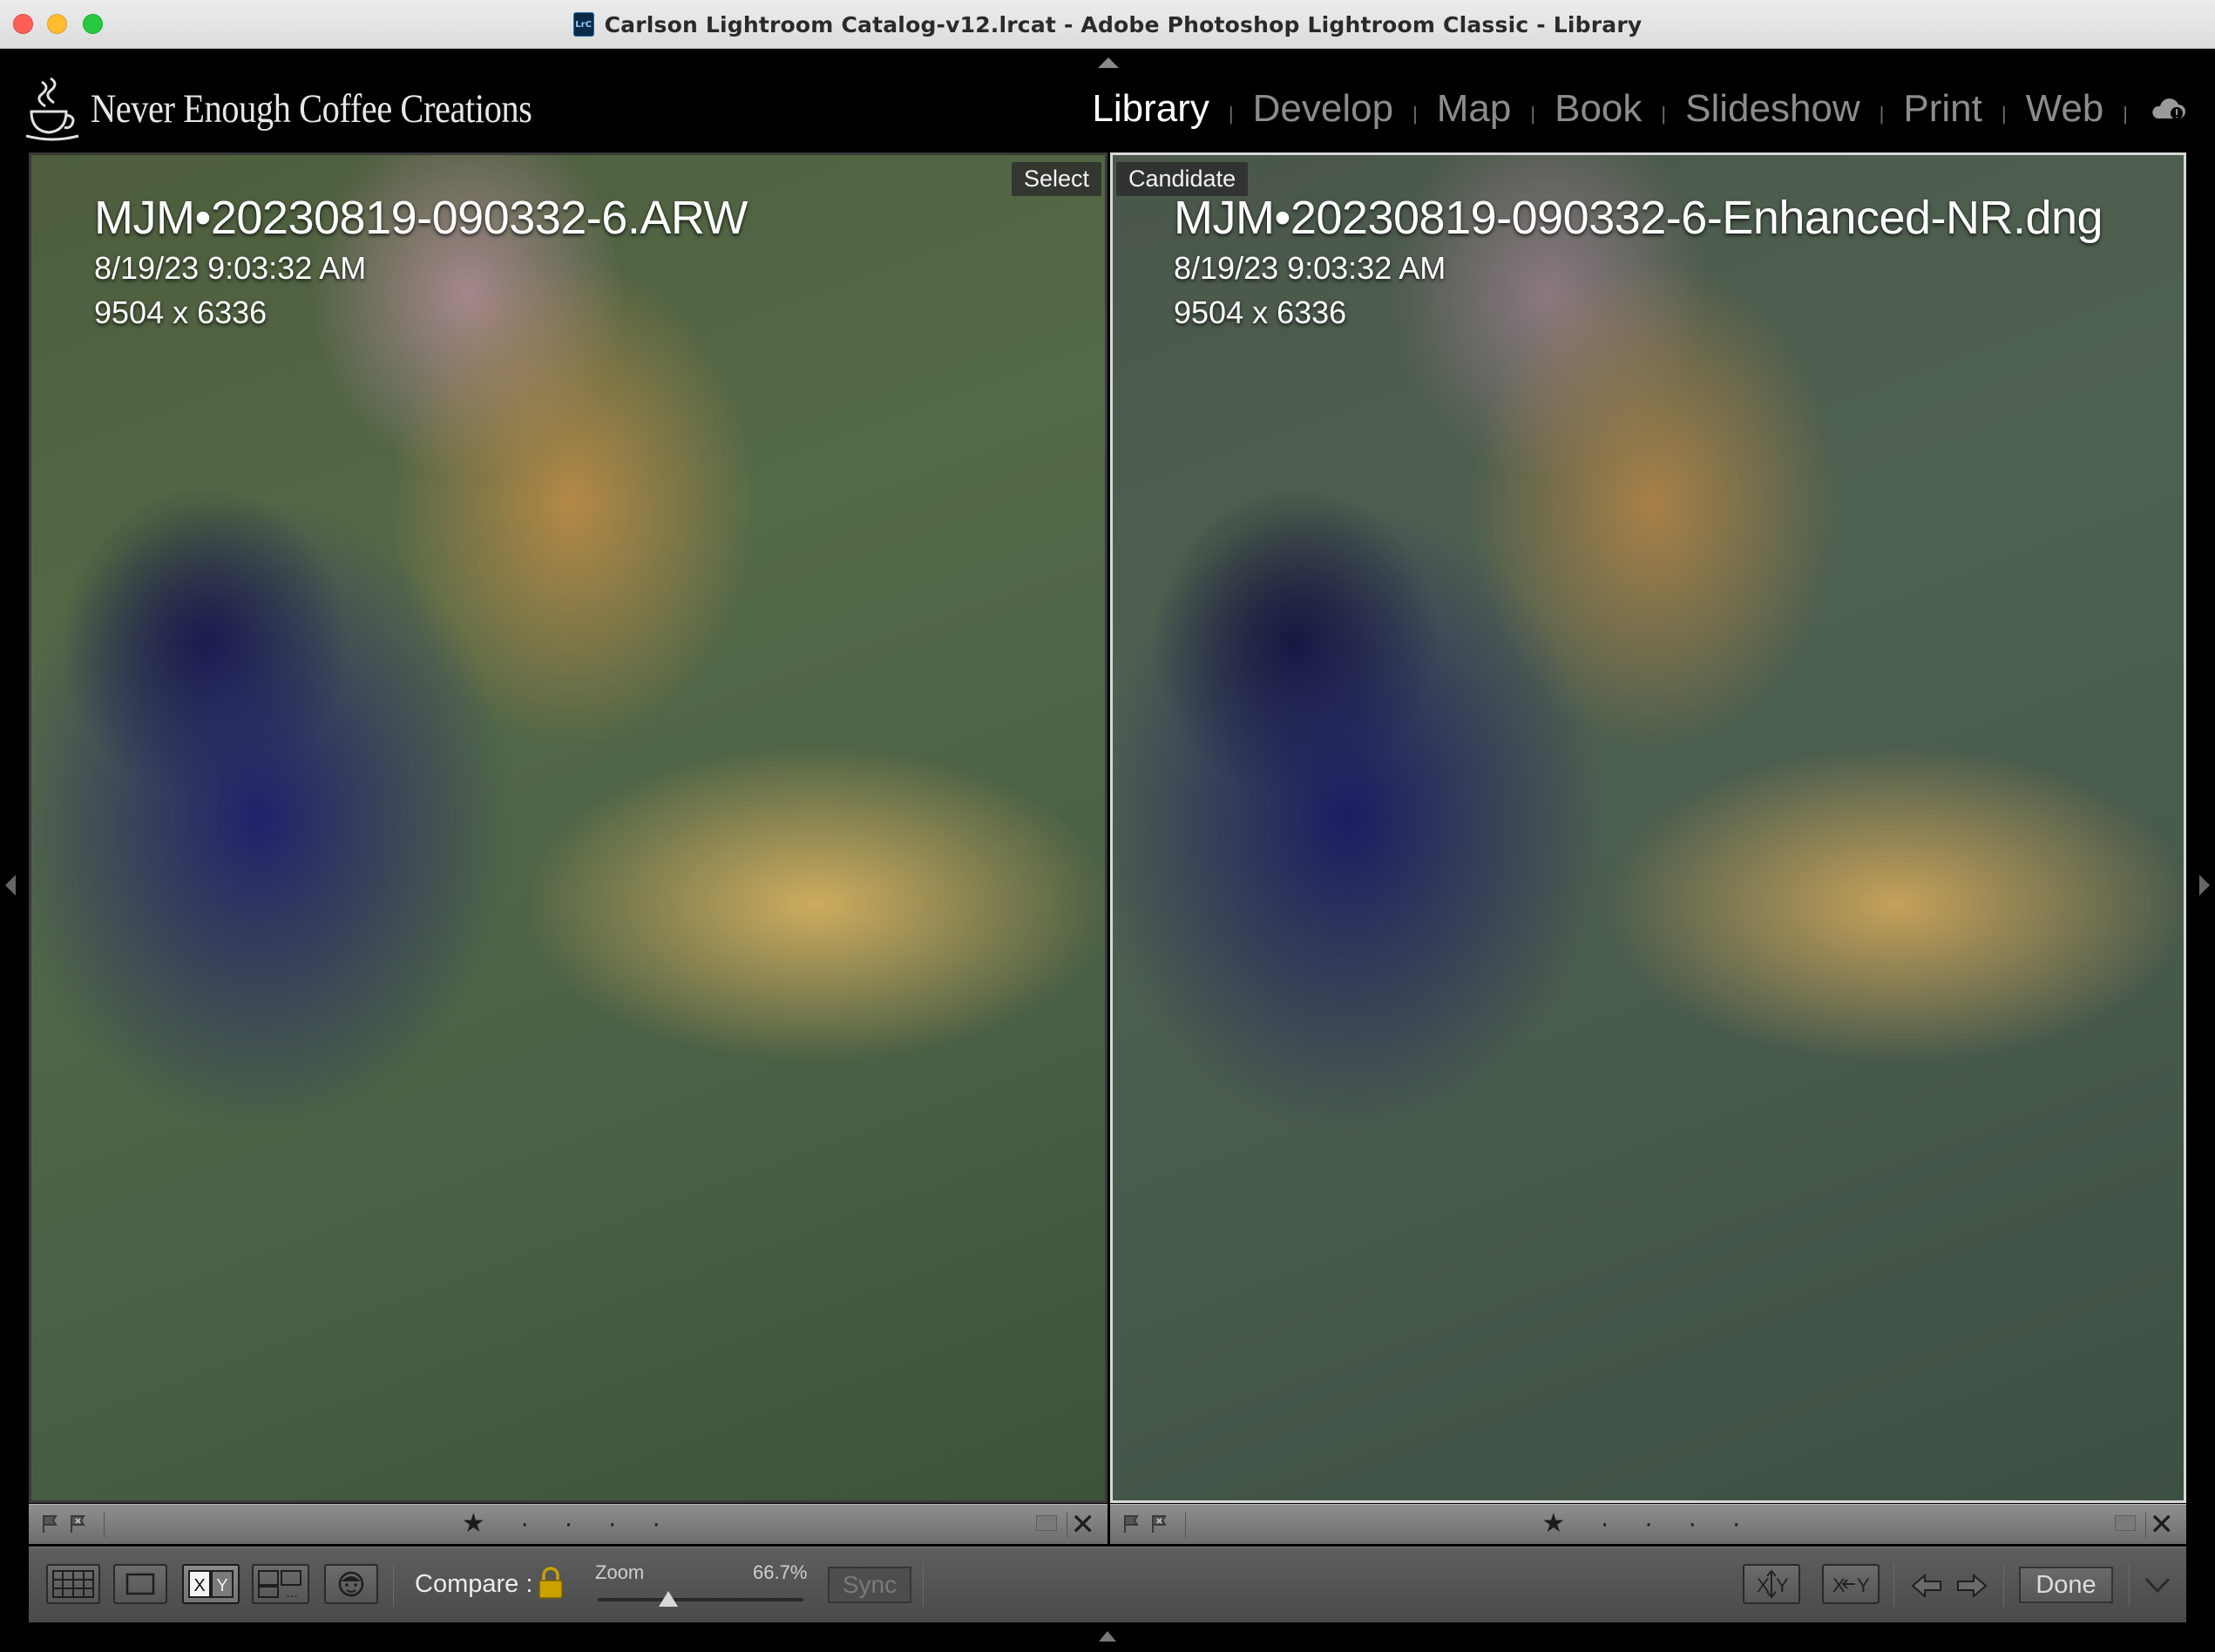 This screenshot has height=1652, width=2215. I want to click on left-panel-toggle-icon, so click(10, 885).